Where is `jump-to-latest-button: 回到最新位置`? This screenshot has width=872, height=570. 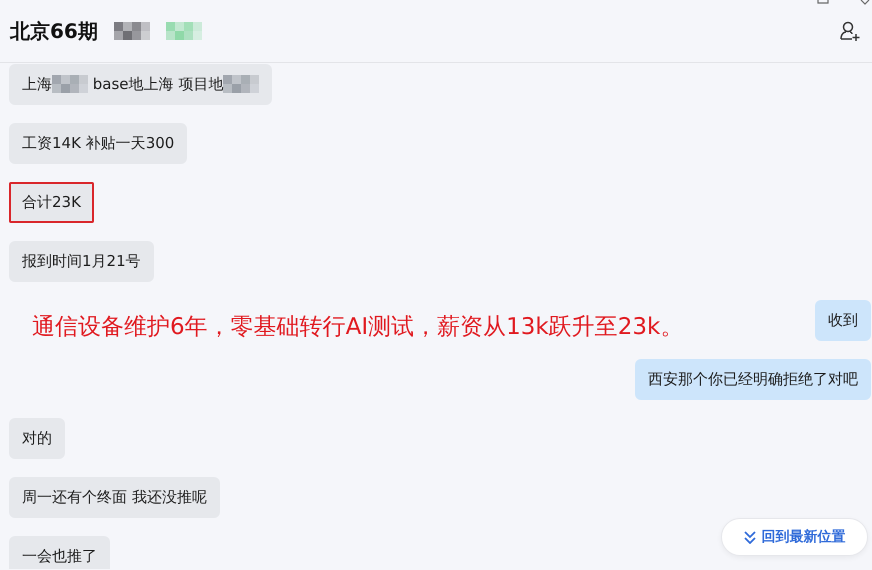 jump-to-latest-button: 回到最新位置 is located at coordinates (794, 537).